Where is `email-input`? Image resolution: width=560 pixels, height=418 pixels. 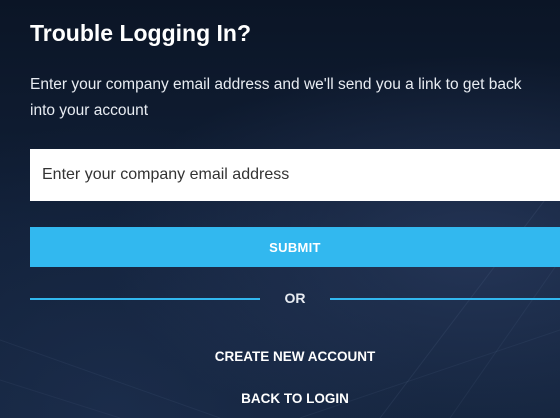 email-input is located at coordinates (295, 175).